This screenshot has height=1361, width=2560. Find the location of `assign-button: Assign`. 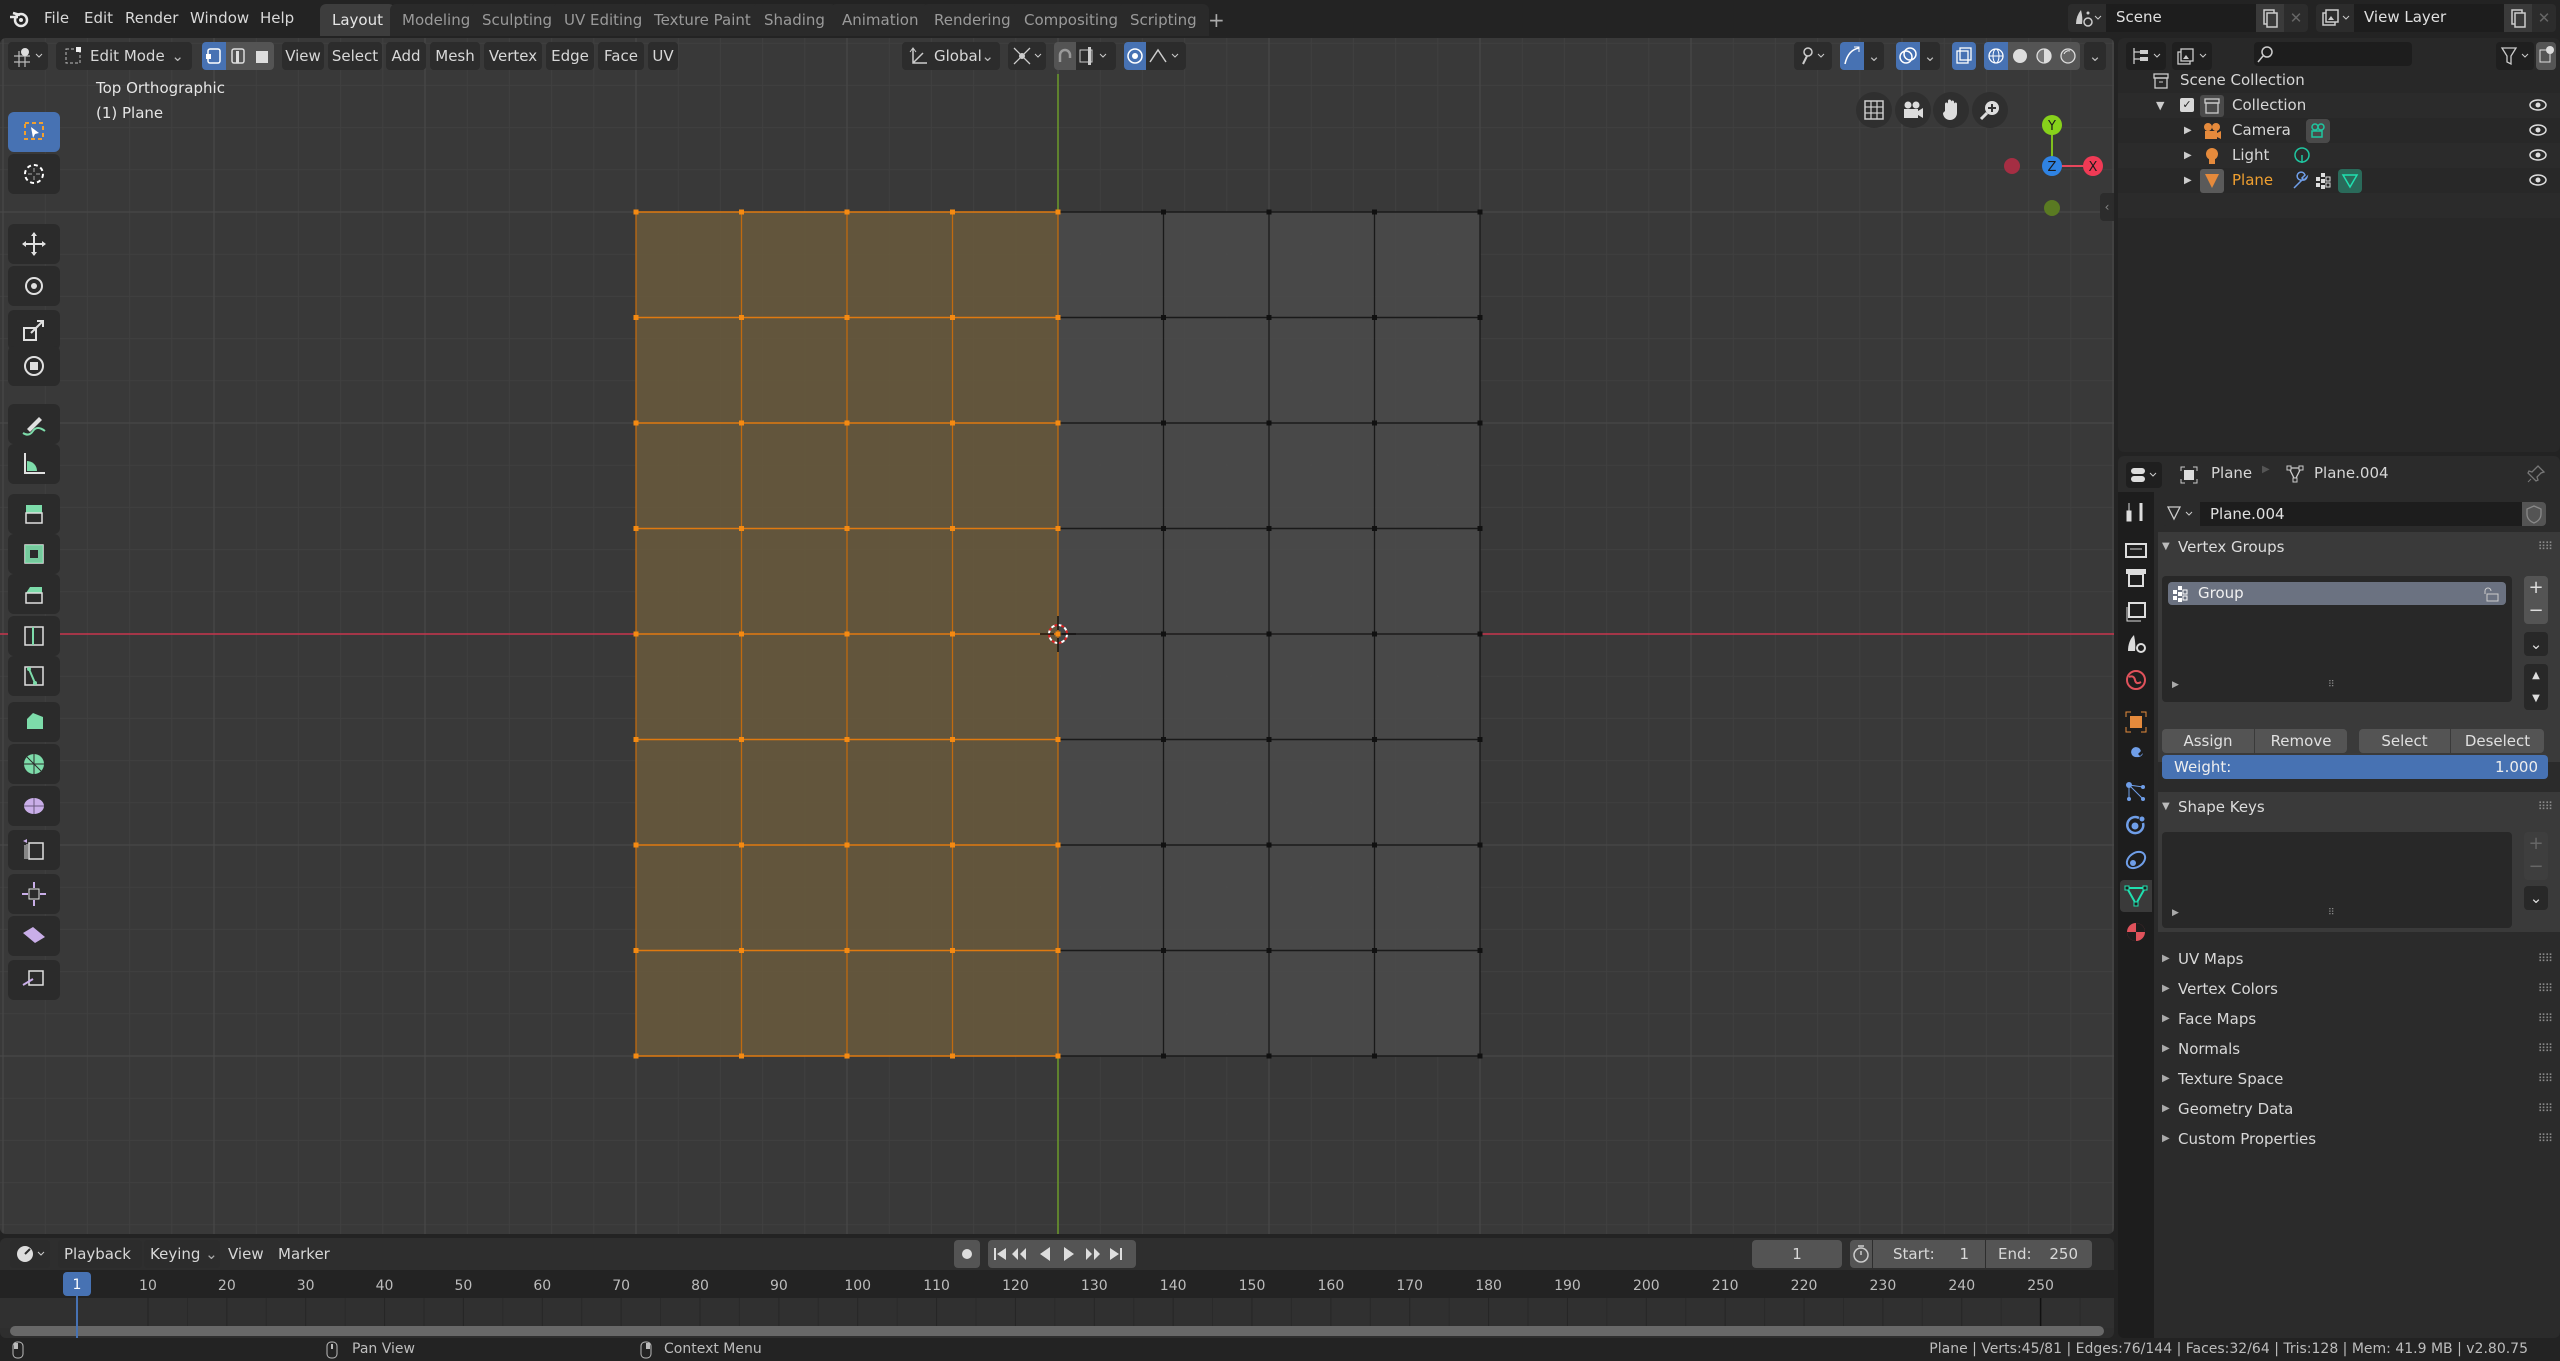

assign-button: Assign is located at coordinates (2208, 741).